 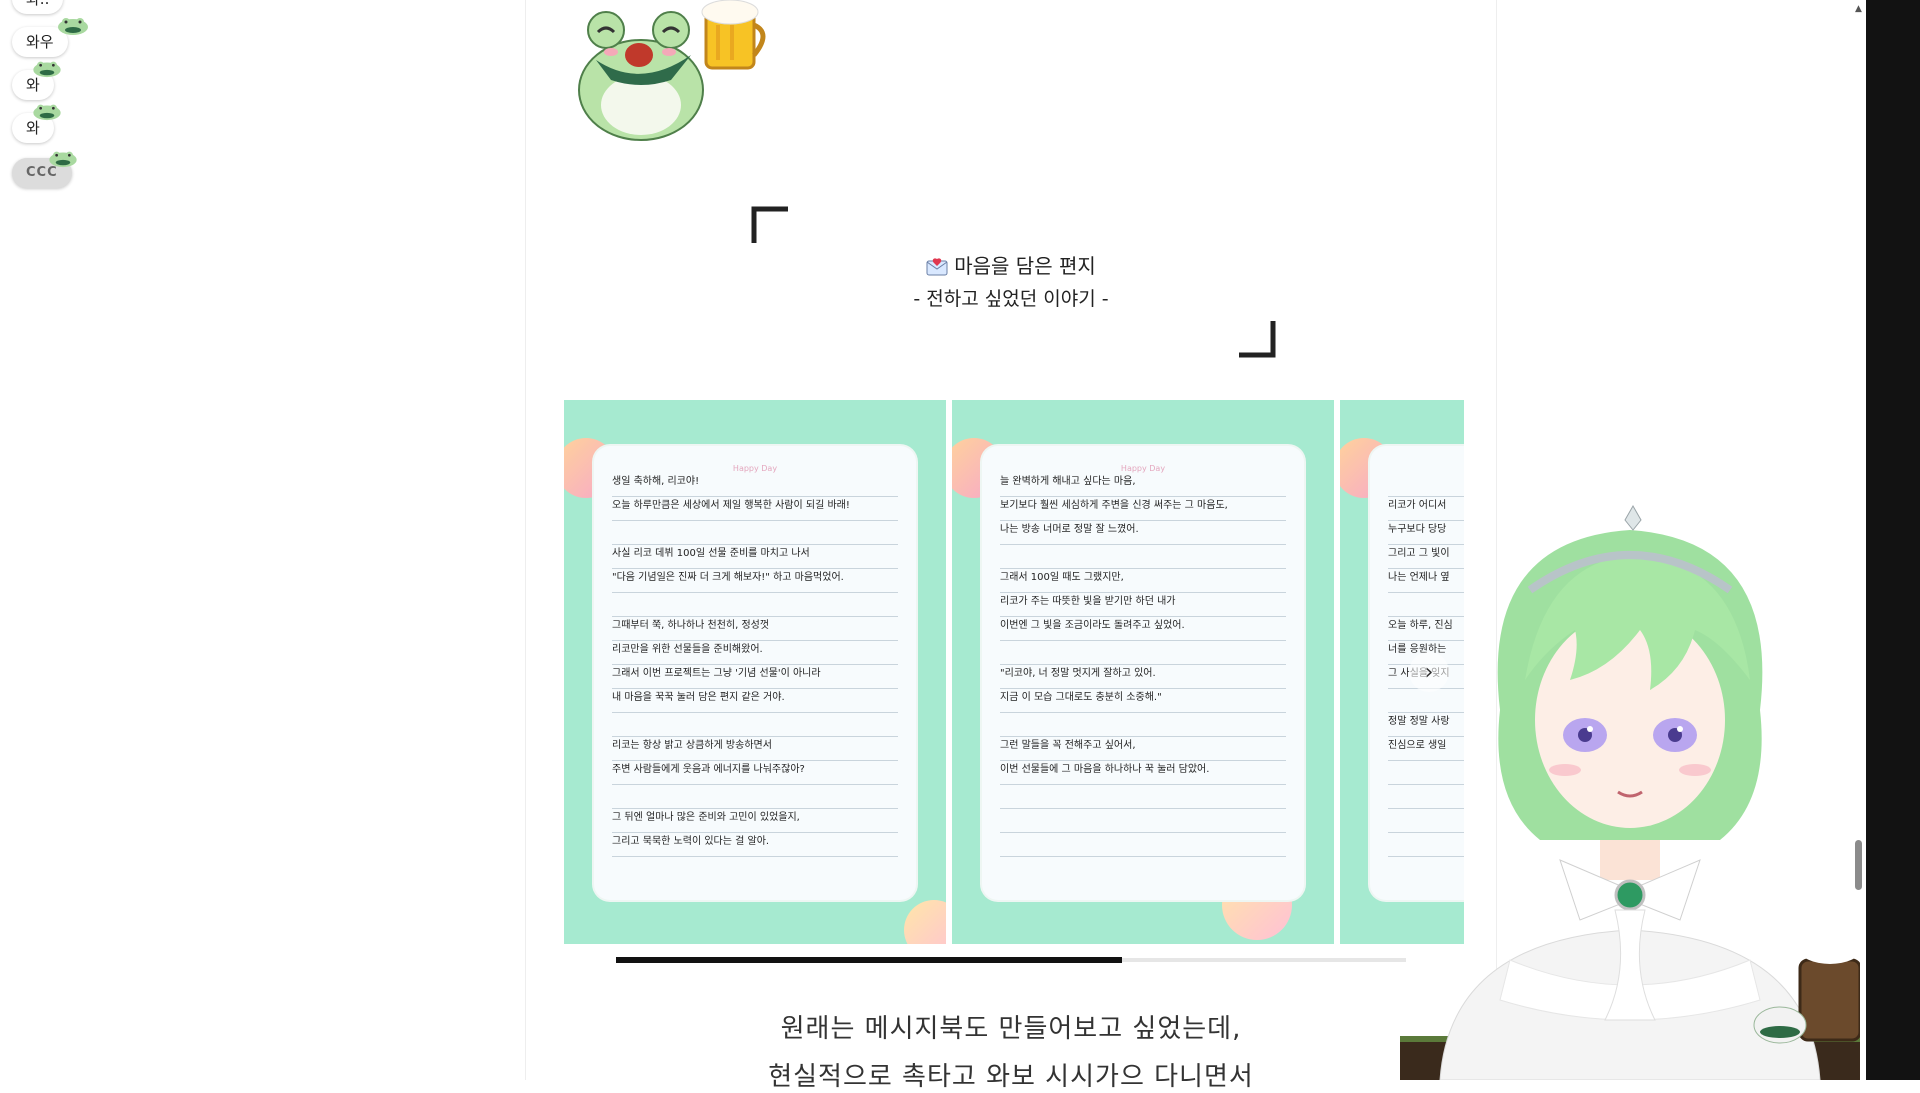 I want to click on scroll-up-icon: ▲, so click(x=1858, y=9).